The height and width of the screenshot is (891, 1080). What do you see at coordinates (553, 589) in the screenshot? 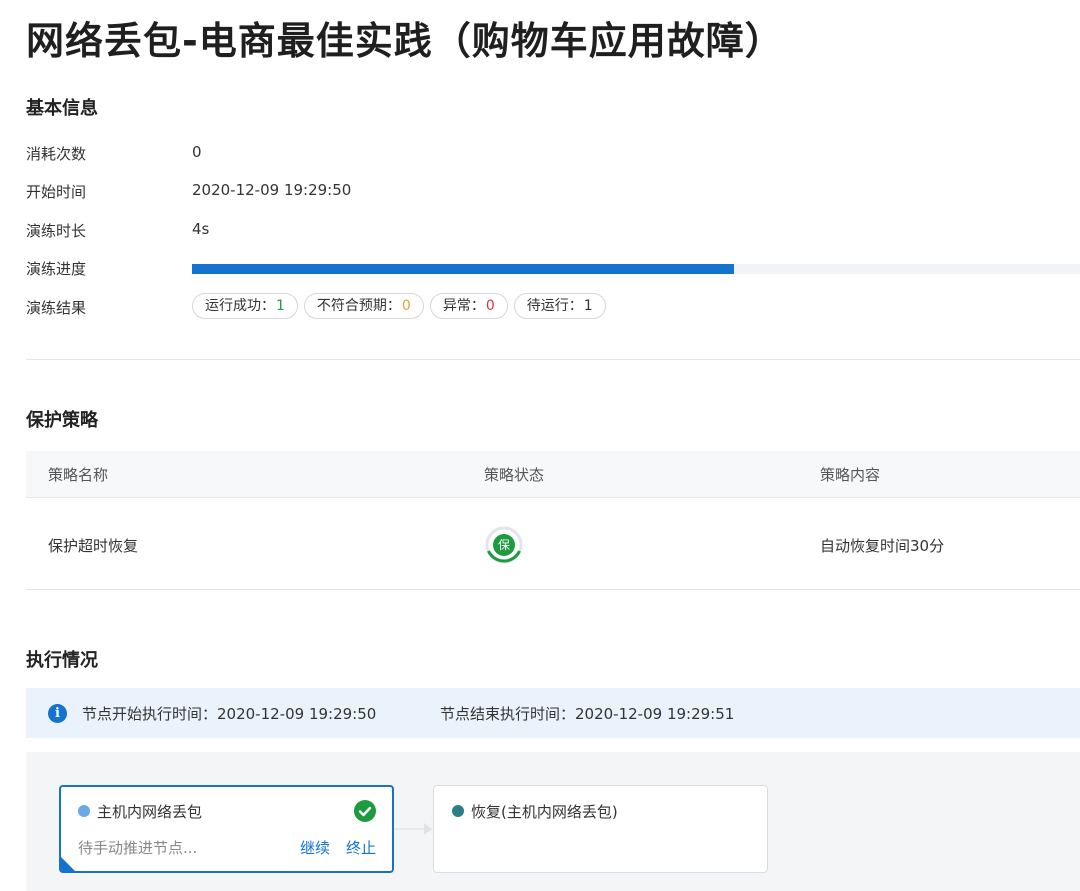
I see `table-divider` at bounding box center [553, 589].